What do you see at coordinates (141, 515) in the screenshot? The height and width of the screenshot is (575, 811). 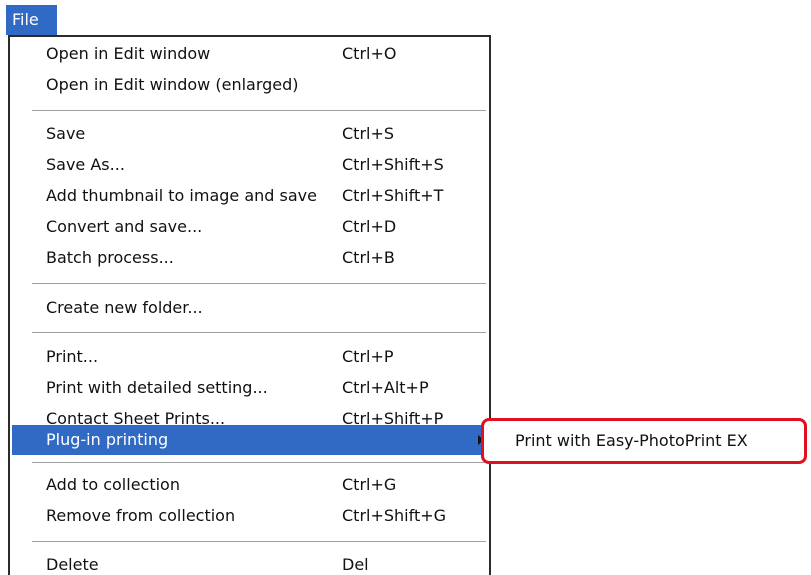 I see `menu-item-label: Remove from collection` at bounding box center [141, 515].